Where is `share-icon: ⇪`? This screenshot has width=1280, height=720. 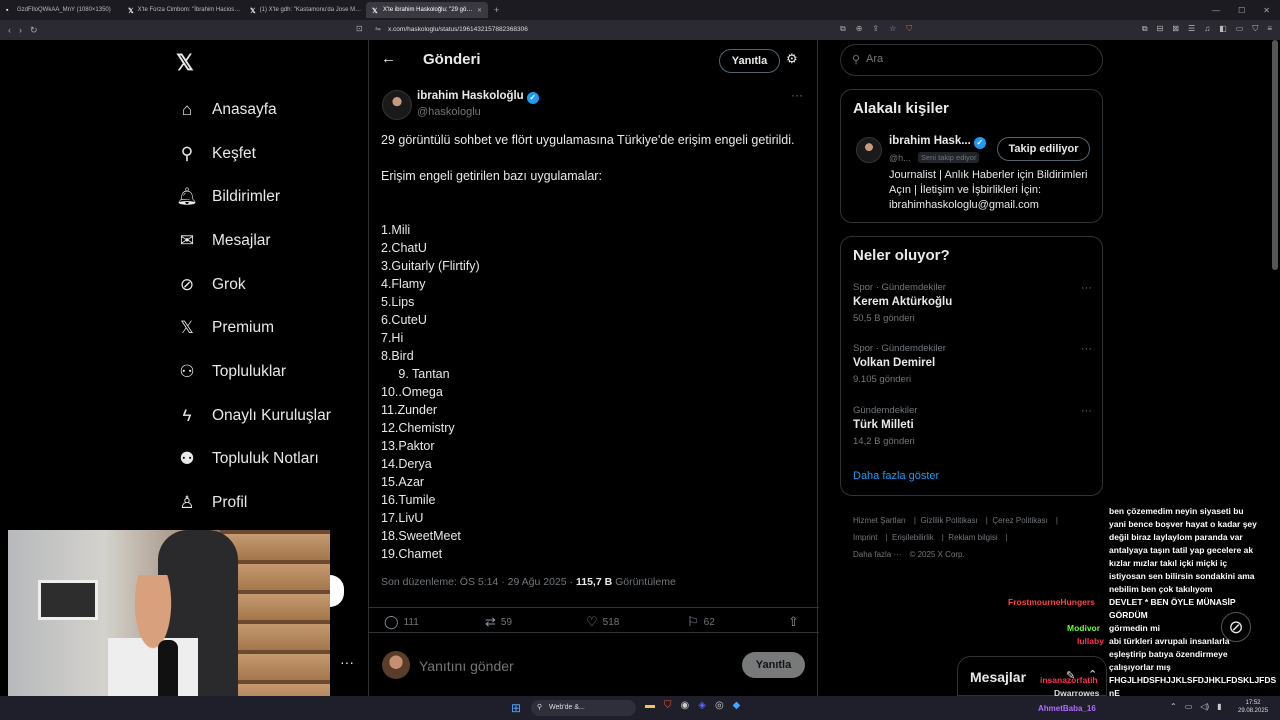
share-icon: ⇪ is located at coordinates (875, 29).